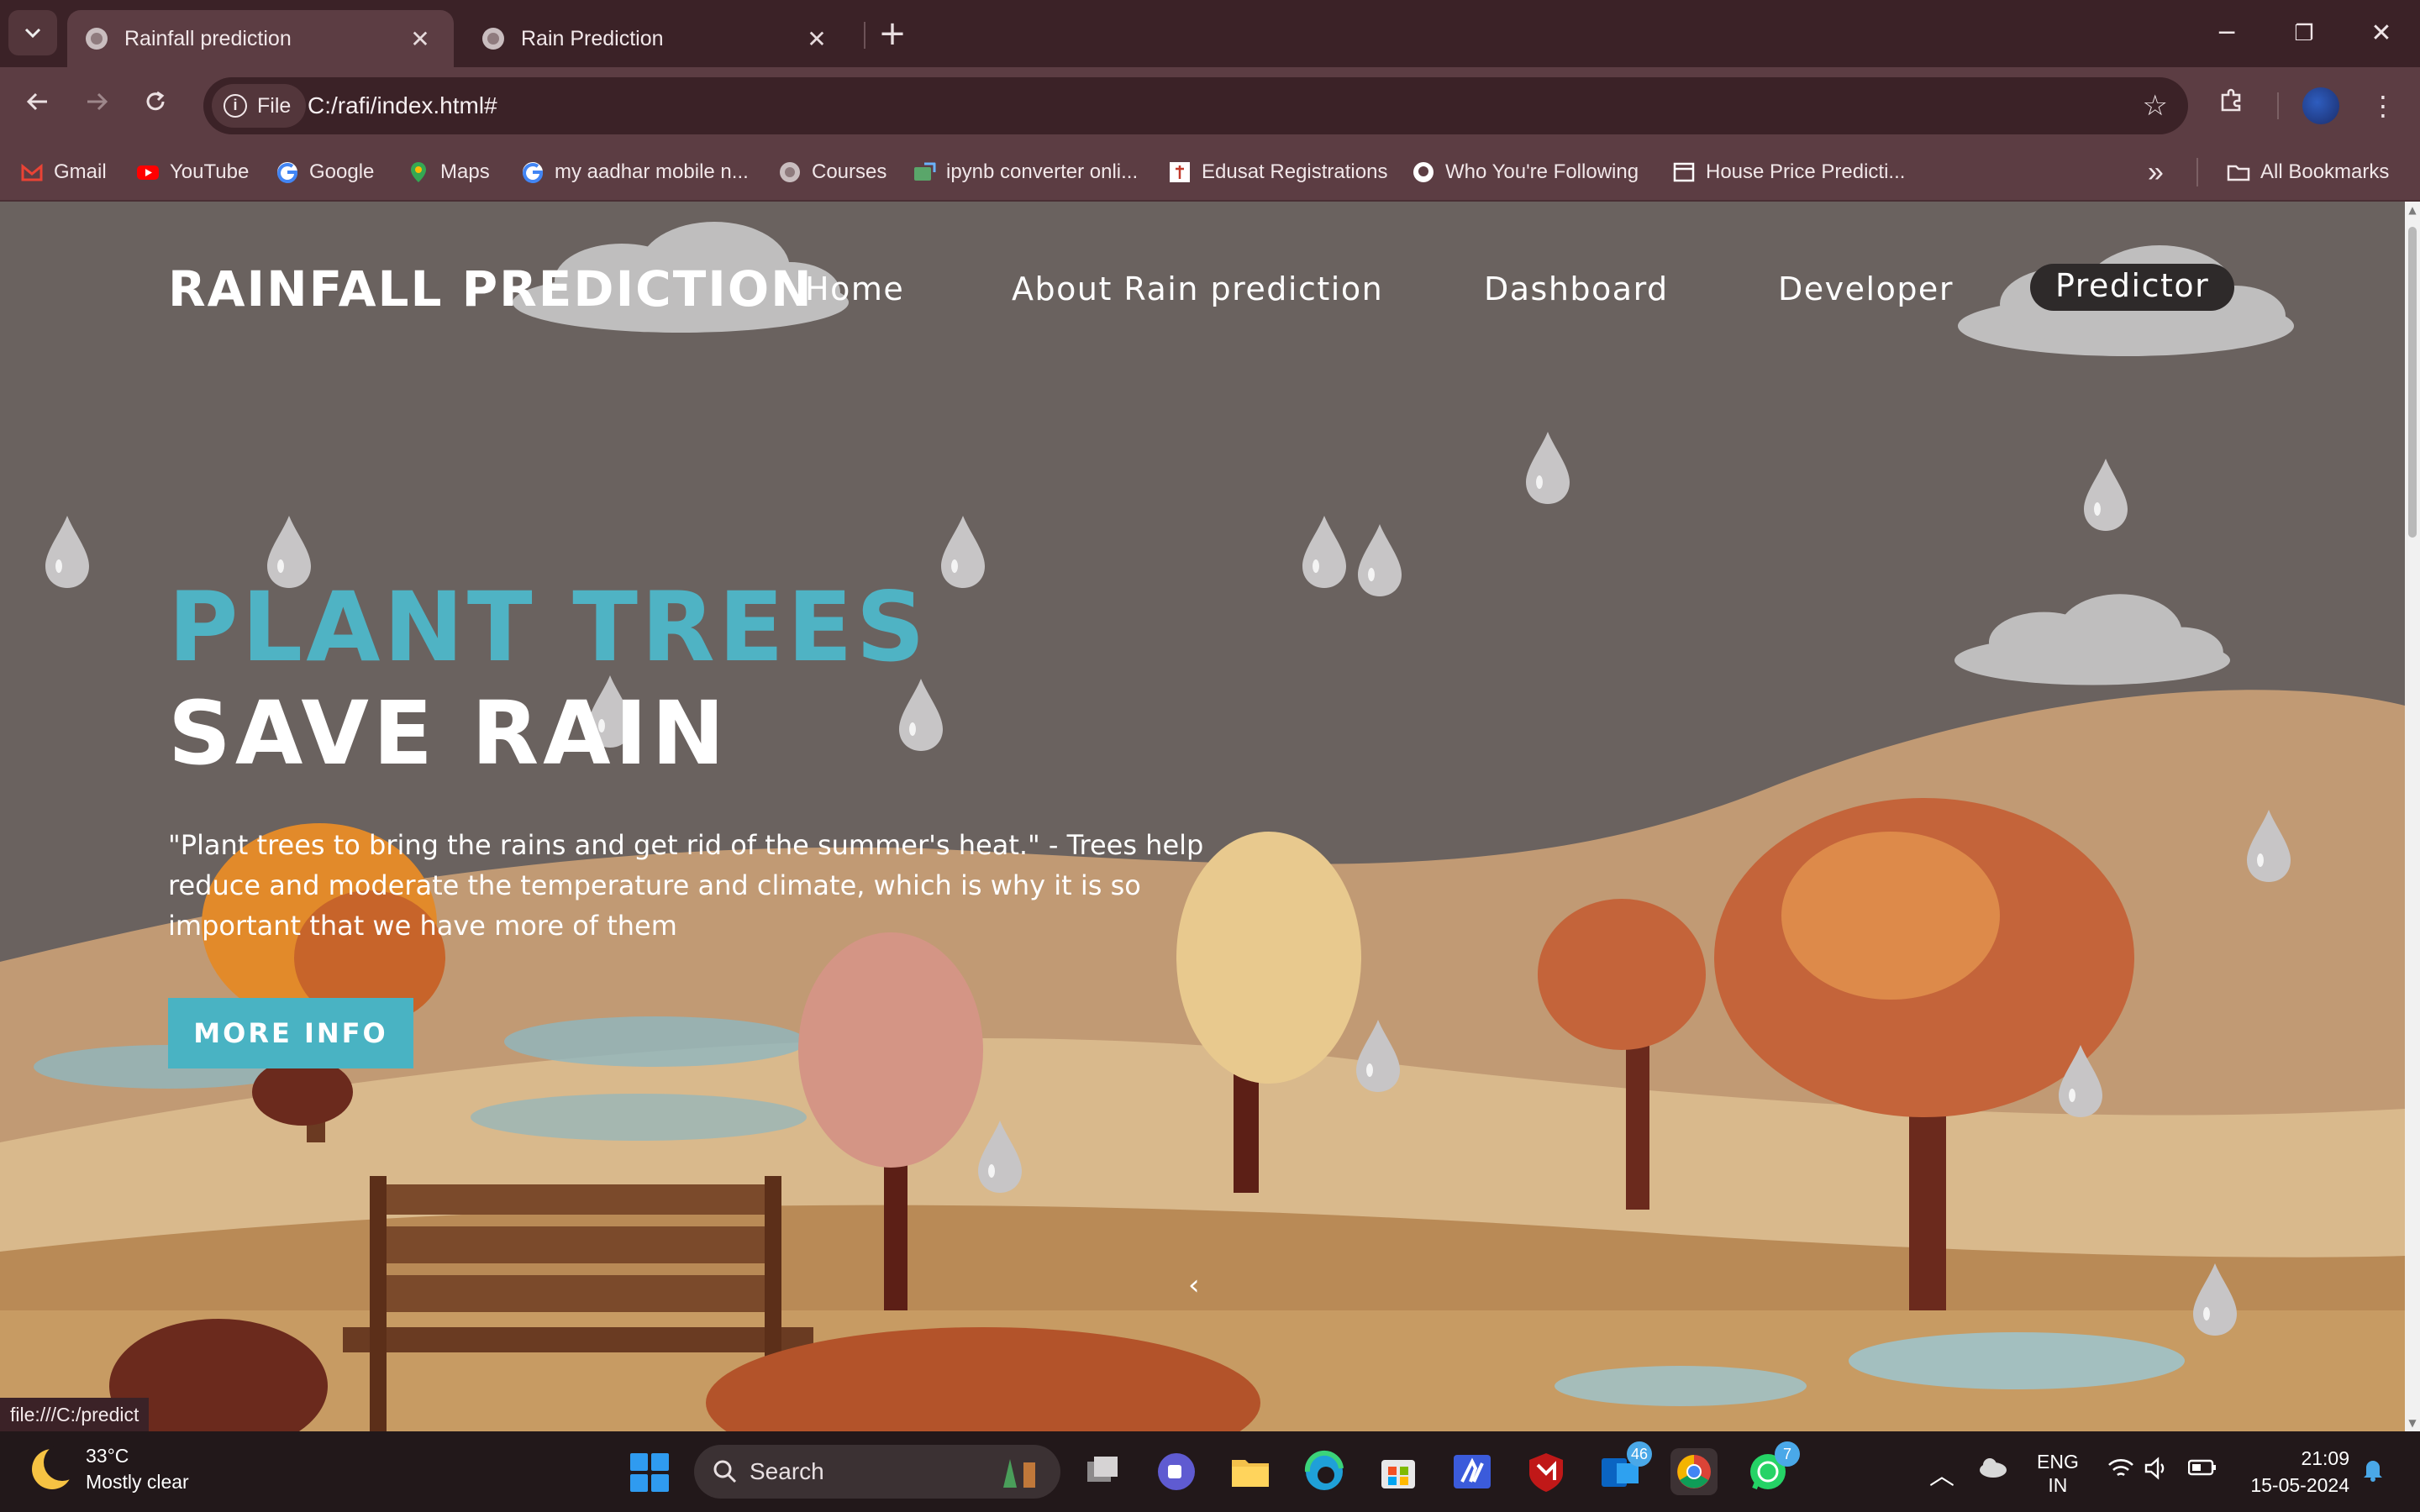 This screenshot has height=1512, width=2420. Describe the element at coordinates (1103, 1471) in the screenshot. I see `task-view-icon` at that location.